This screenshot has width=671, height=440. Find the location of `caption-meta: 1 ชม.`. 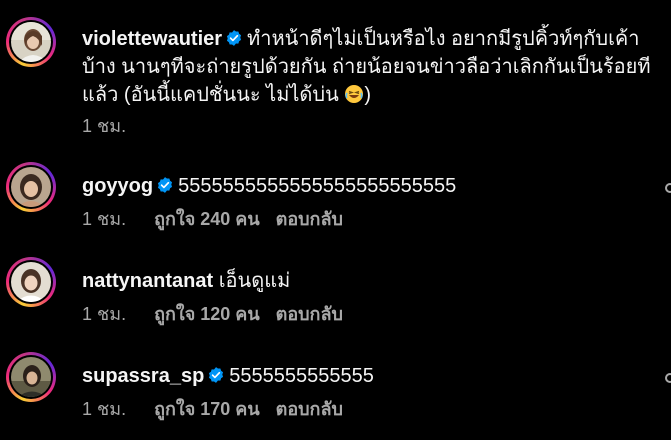

caption-meta: 1 ชม. is located at coordinates (118, 126).